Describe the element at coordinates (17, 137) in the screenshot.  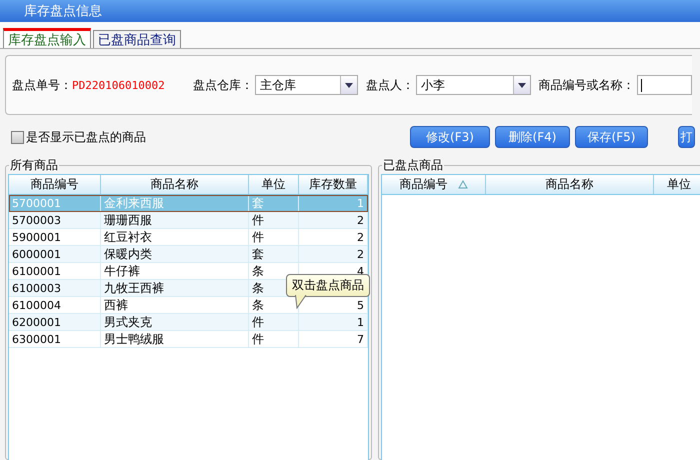
I see `checkbox` at that location.